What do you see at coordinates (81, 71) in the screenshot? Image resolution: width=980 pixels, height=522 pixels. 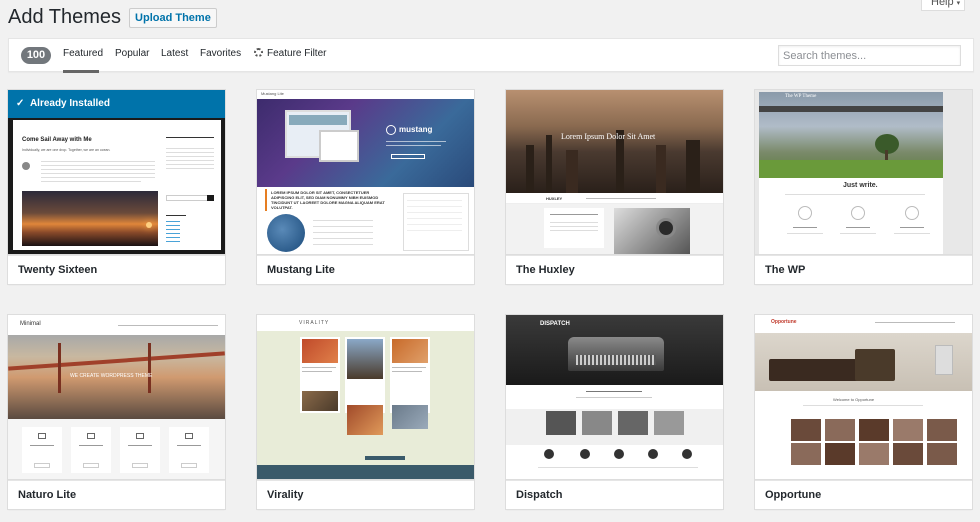 I see `current-tab-indicator` at bounding box center [81, 71].